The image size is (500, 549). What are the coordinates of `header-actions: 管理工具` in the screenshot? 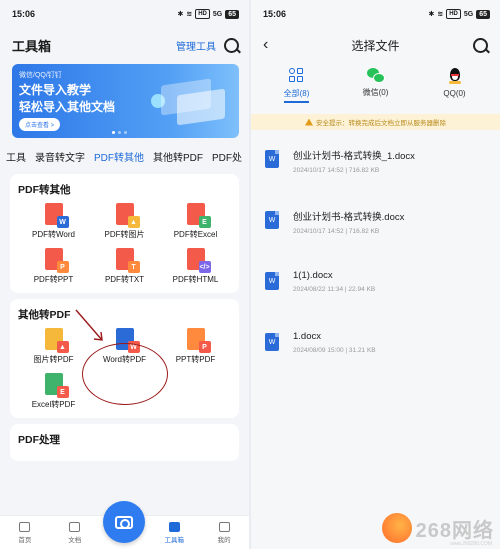 It's located at (207, 45).